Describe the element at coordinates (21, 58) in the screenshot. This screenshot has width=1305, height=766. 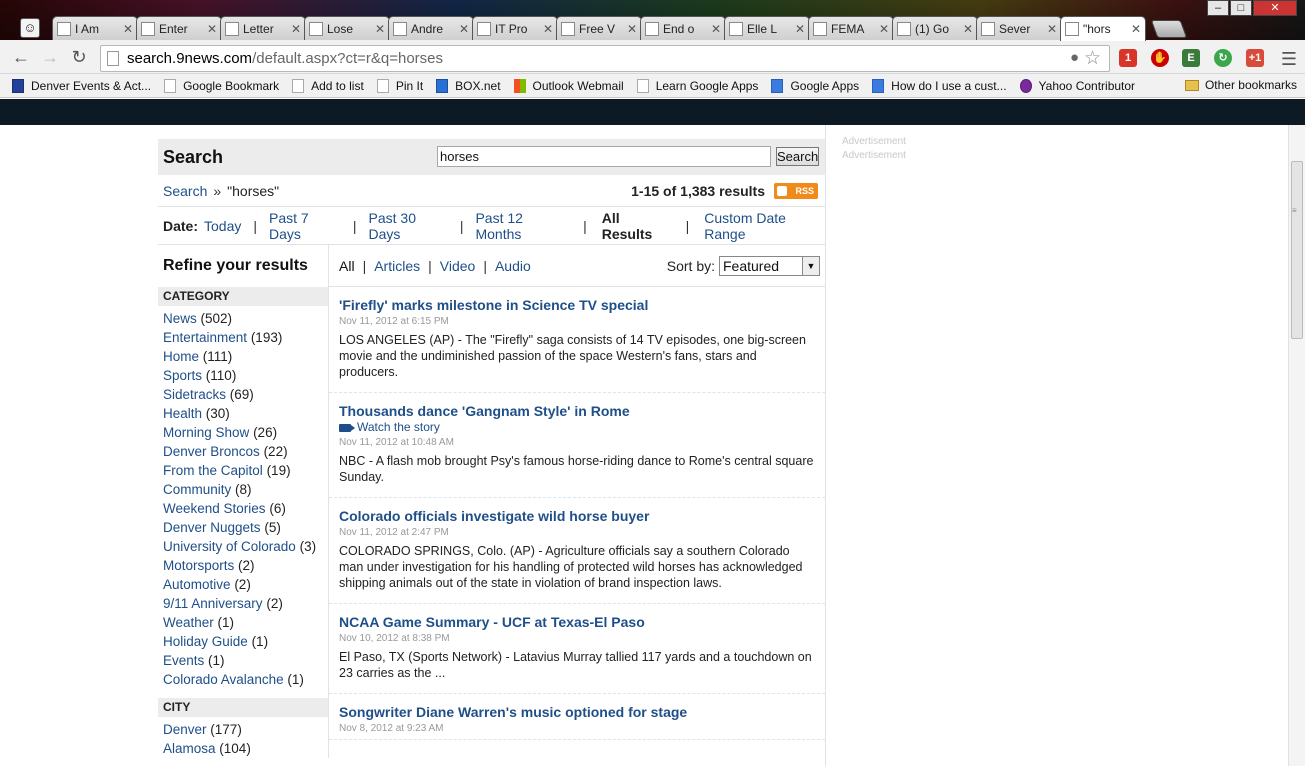
I see `back-arrow-icon: ←` at that location.